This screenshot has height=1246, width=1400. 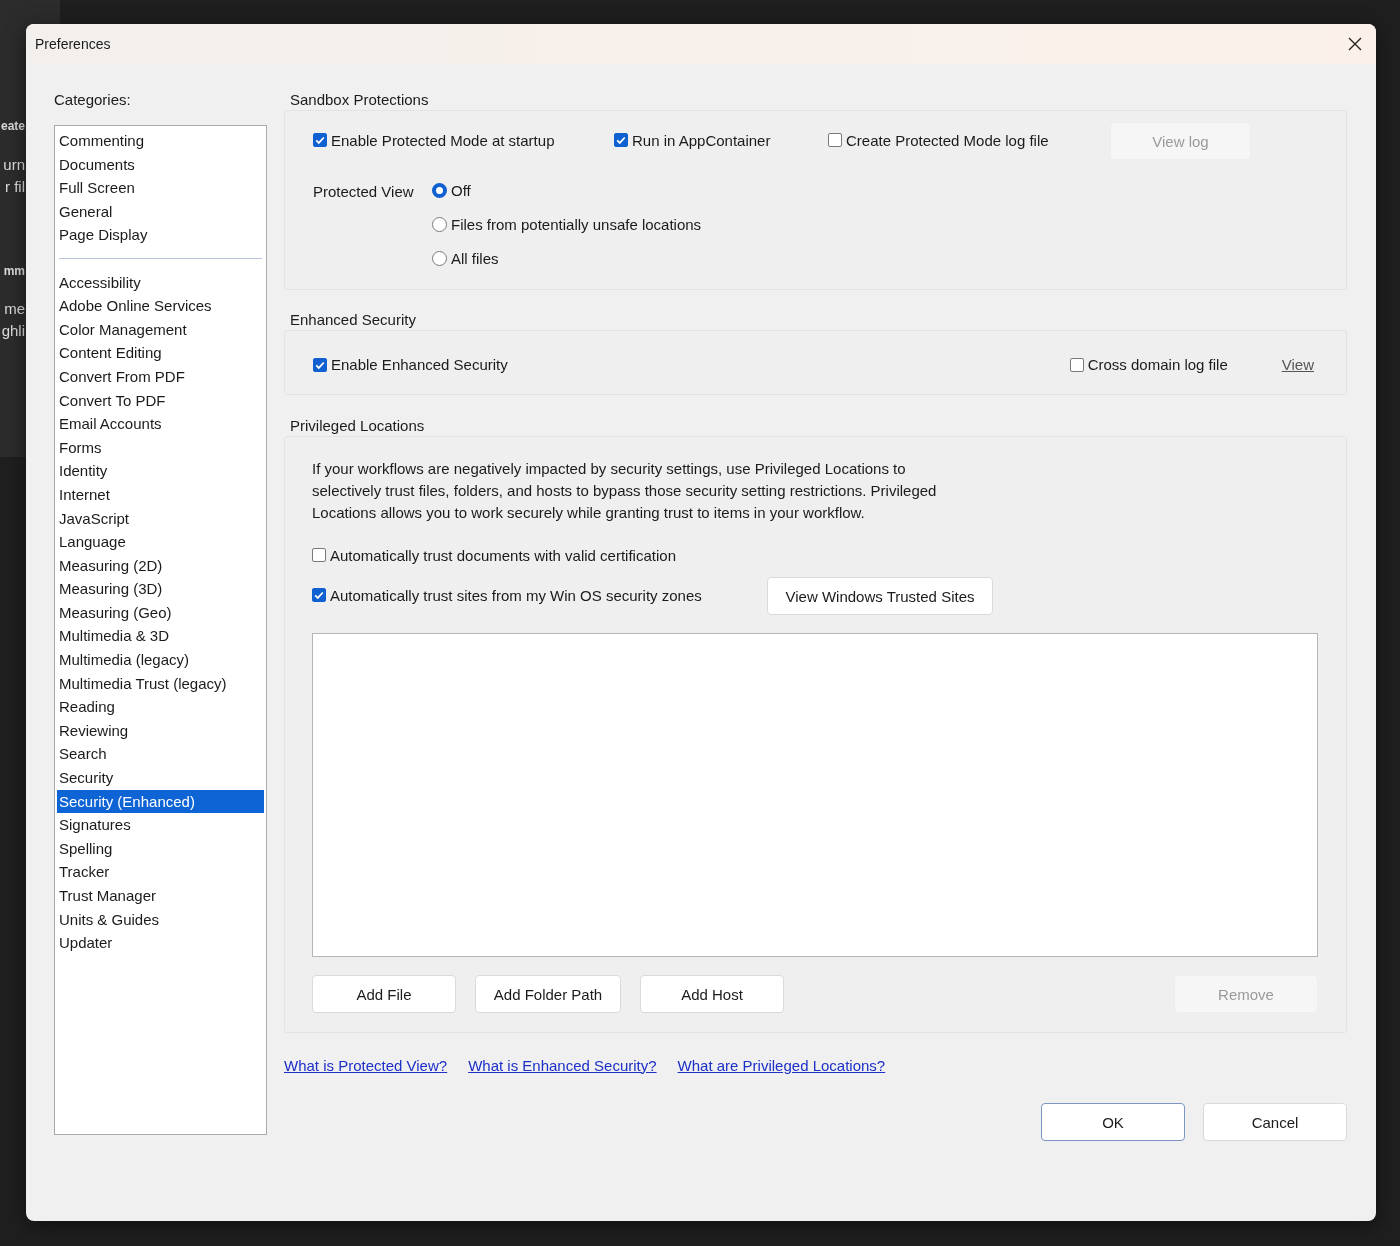 What do you see at coordinates (160, 424) in the screenshot?
I see `category-item: Email Accounts` at bounding box center [160, 424].